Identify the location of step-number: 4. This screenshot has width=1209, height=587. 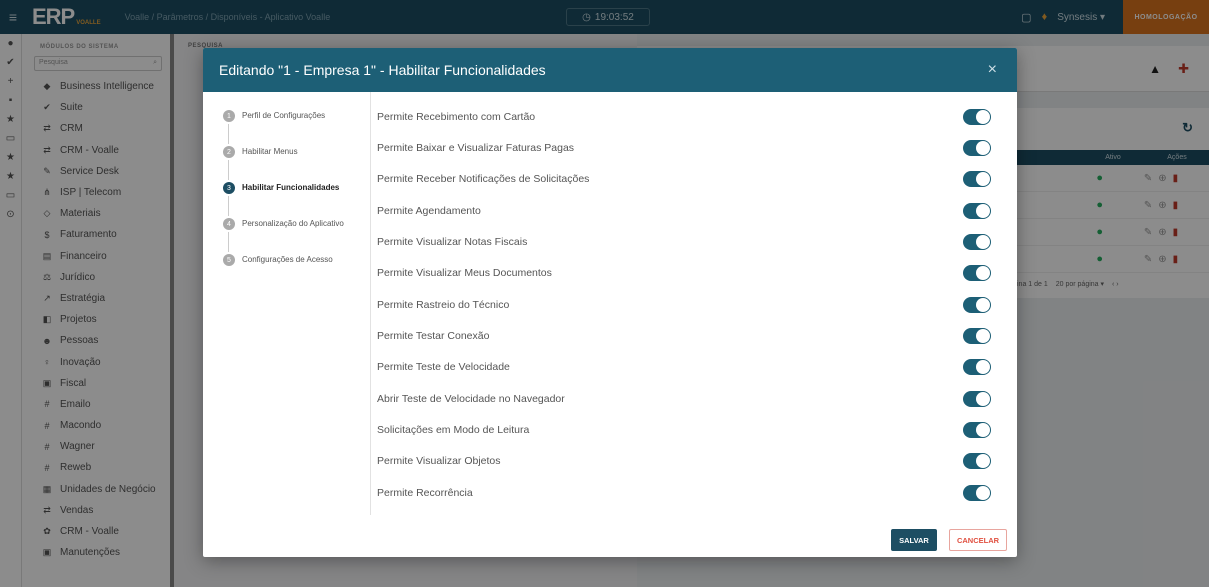
(229, 224).